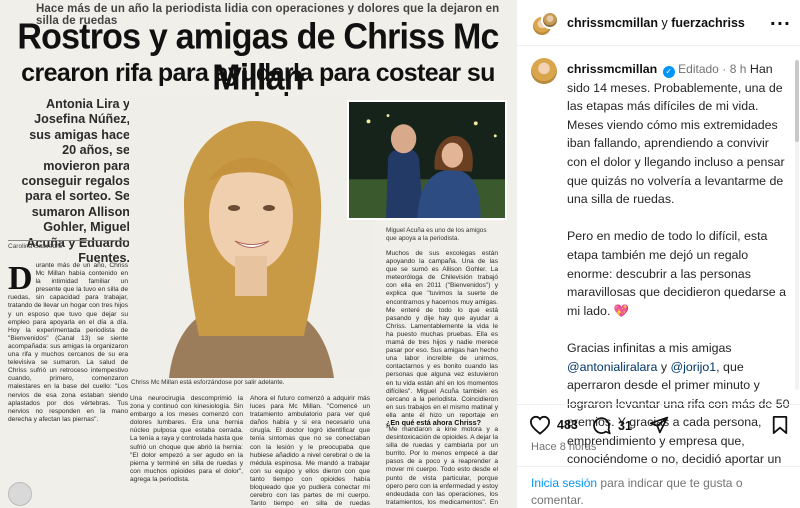  I want to click on comment-count: 31, so click(625, 425).